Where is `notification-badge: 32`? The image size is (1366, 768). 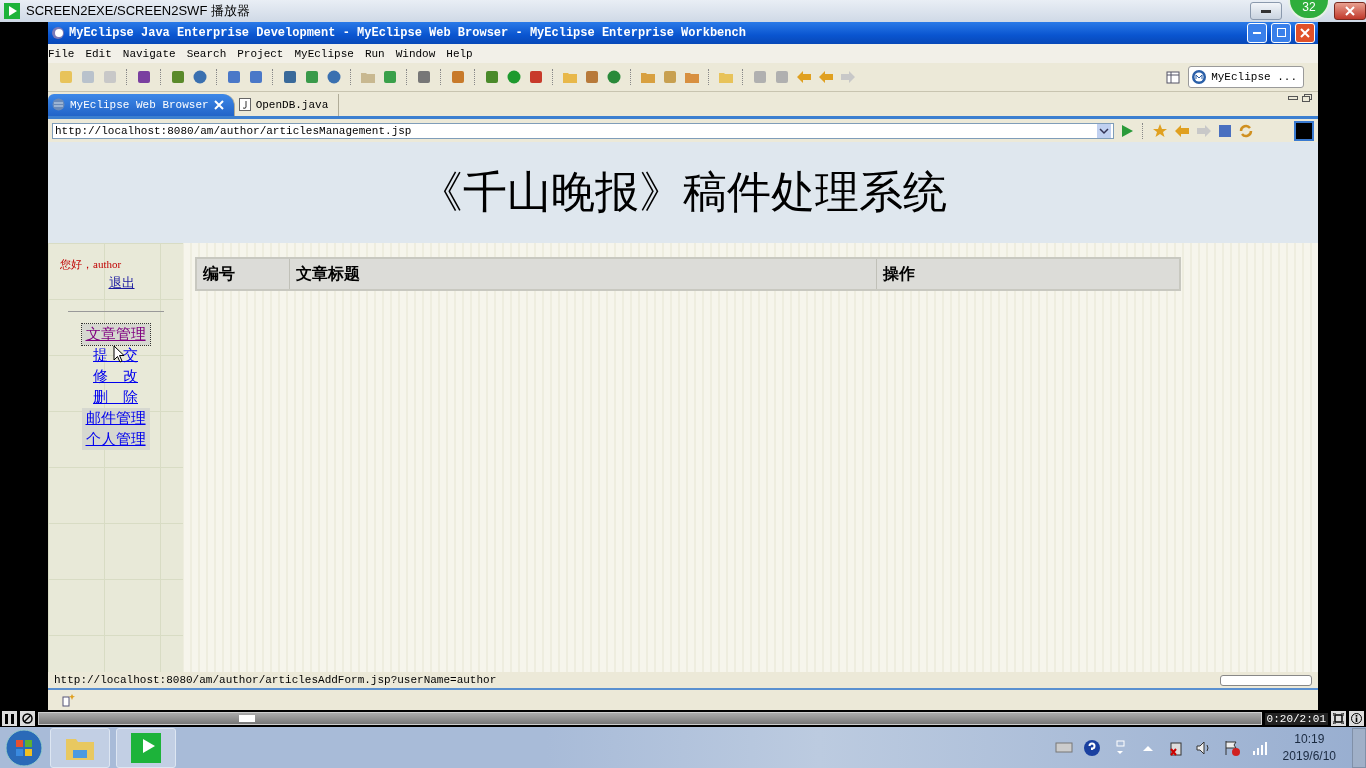 notification-badge: 32 is located at coordinates (1309, 10).